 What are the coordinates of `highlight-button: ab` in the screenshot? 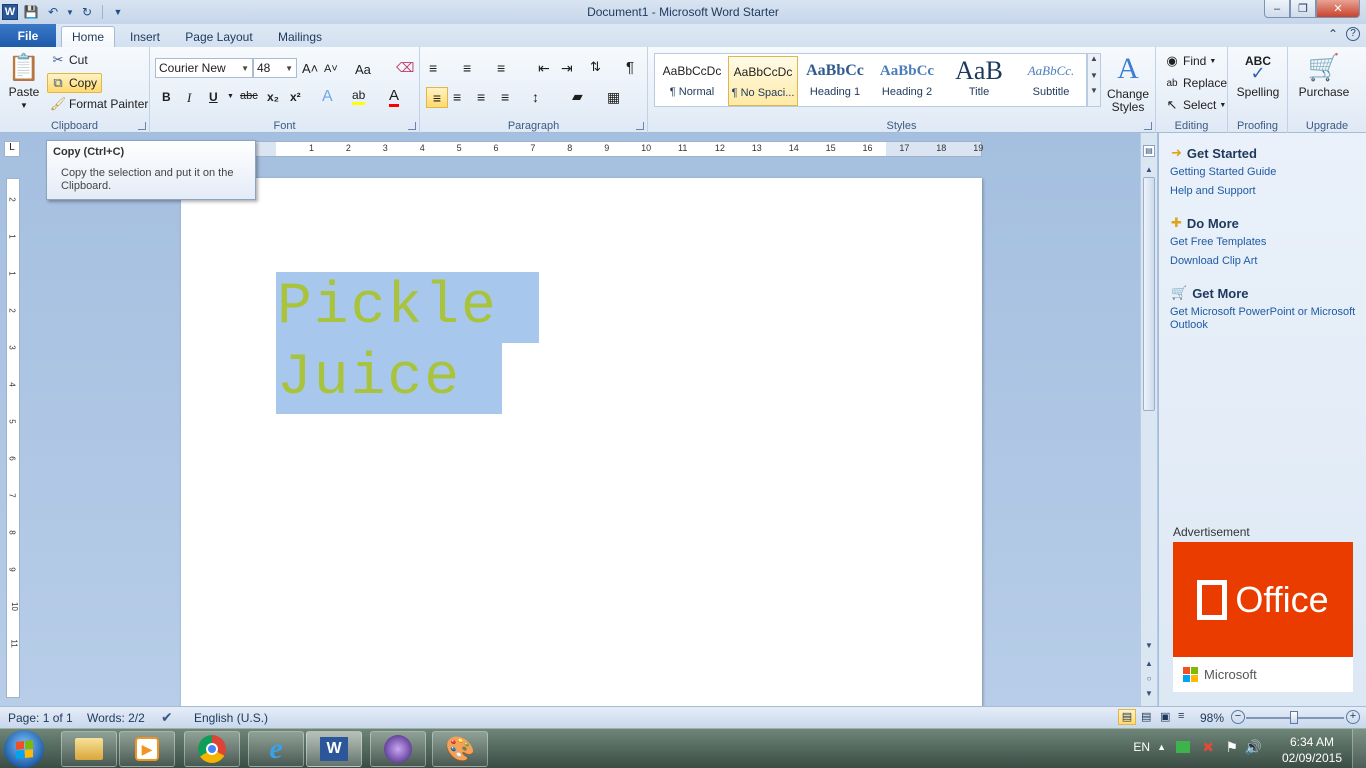 It's located at (359, 96).